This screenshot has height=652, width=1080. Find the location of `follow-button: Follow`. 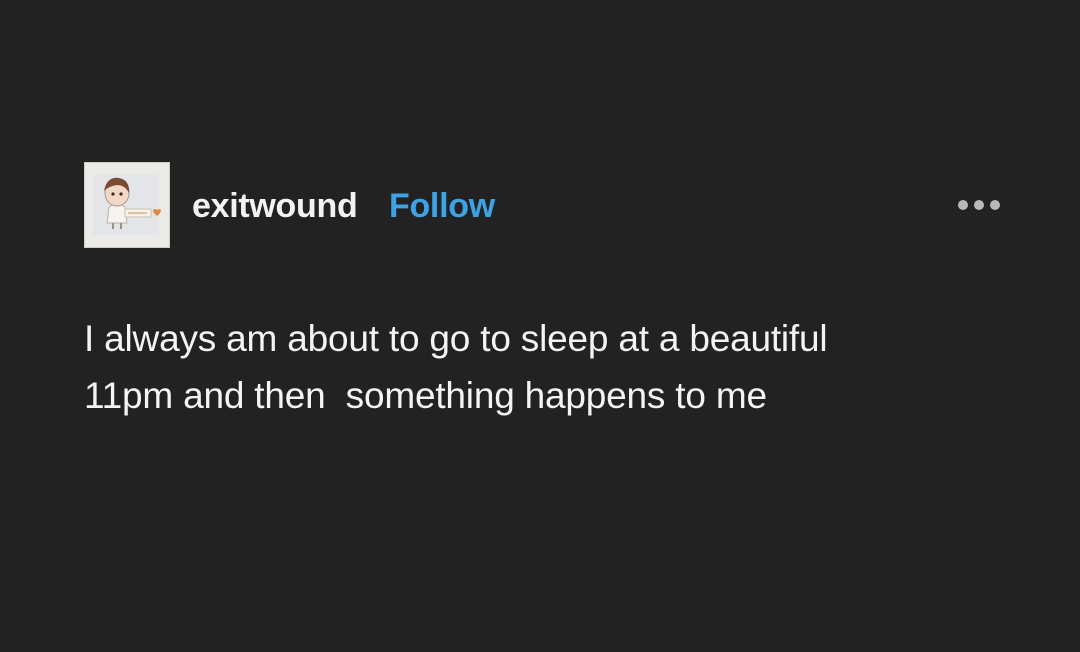

follow-button: Follow is located at coordinates (442, 206).